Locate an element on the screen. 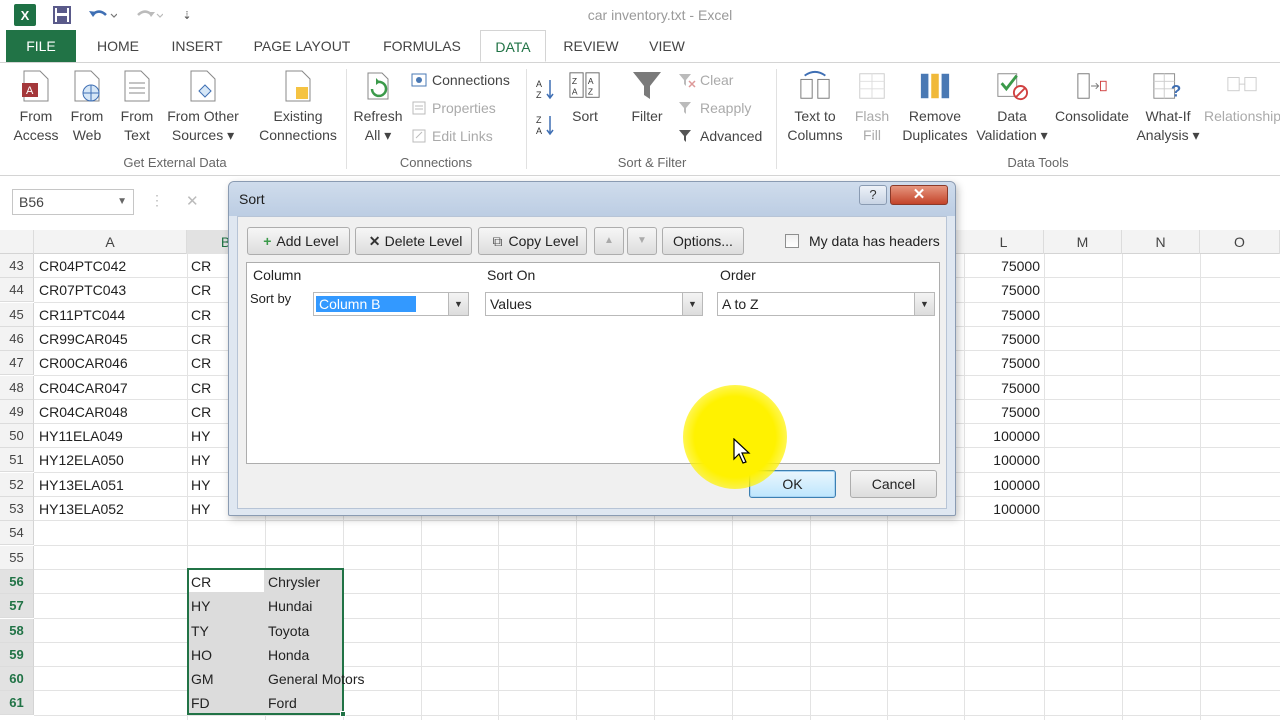  existing-connections-button: Existing Connections is located at coordinates (298, 106).